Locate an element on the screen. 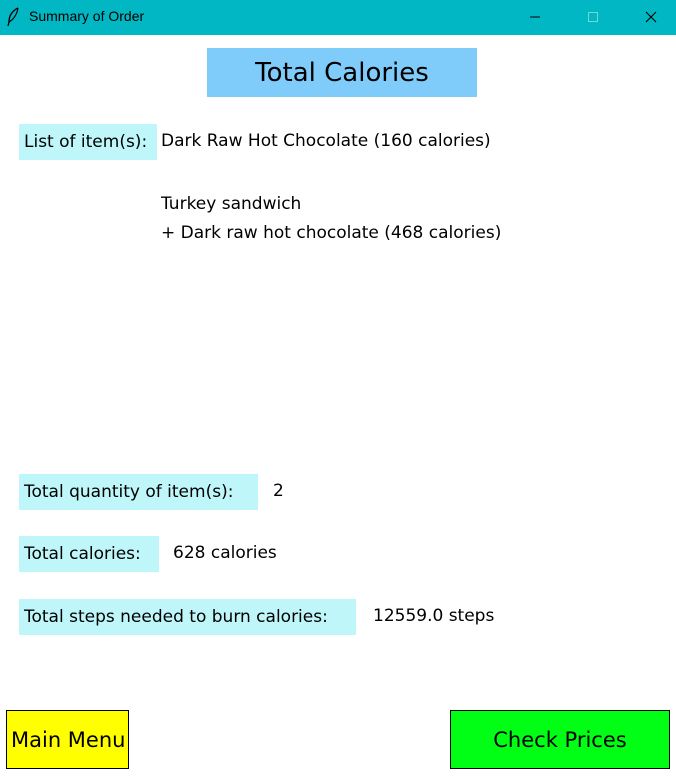  item-entry-1: Dark Raw Hot Chocolate (160 calories) is located at coordinates (326, 141).